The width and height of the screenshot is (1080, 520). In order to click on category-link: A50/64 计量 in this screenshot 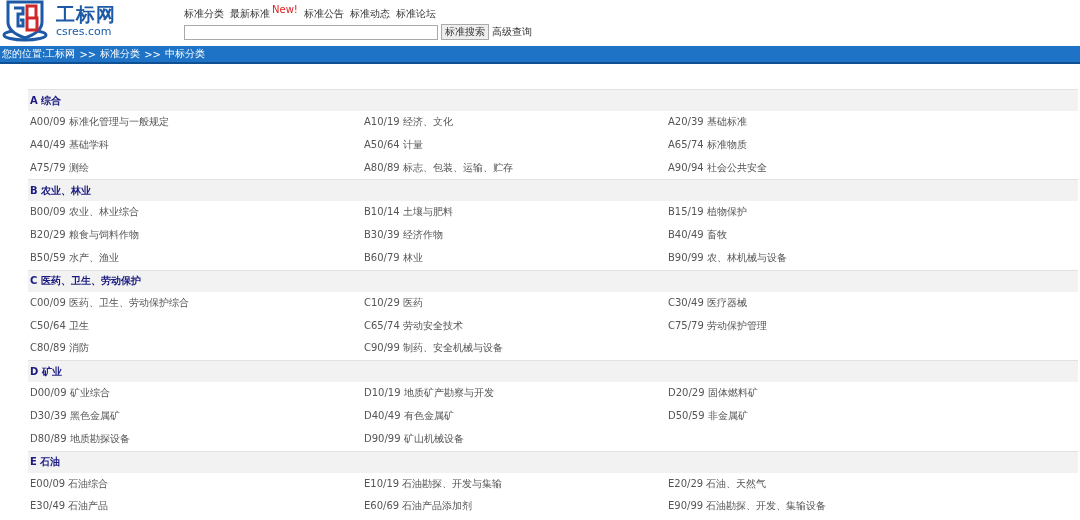, I will do `click(514, 145)`.